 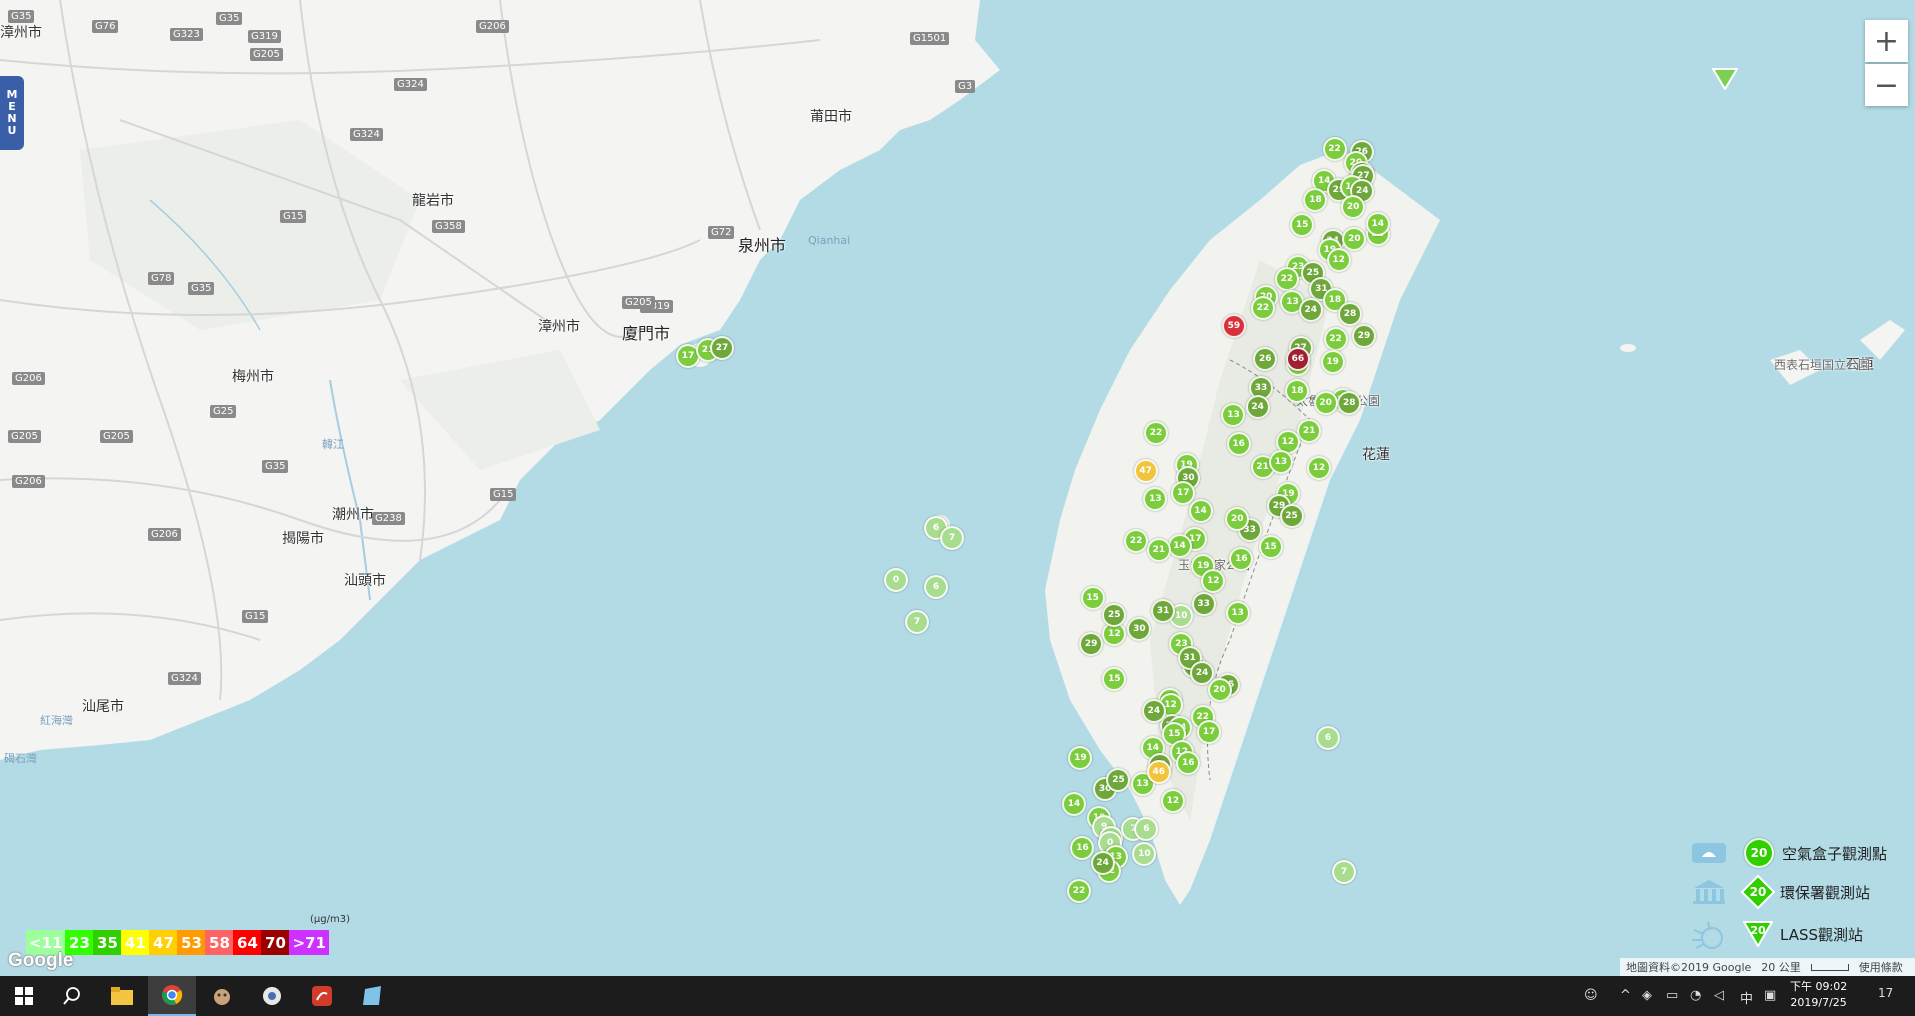 I want to click on legend-level: 35, so click(x=107, y=942).